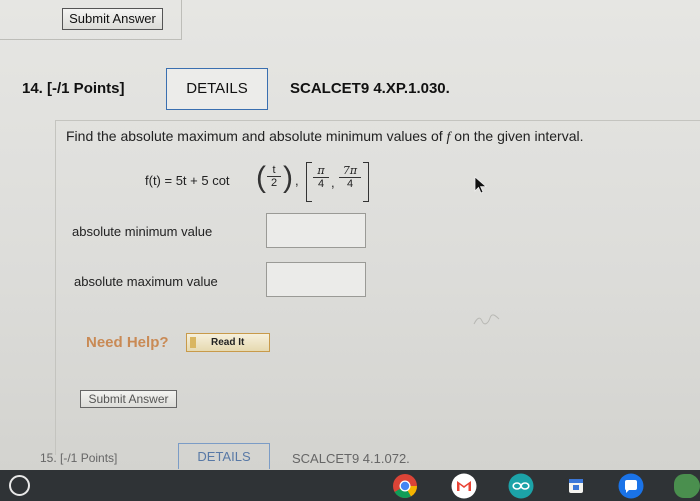 This screenshot has height=501, width=700. Describe the element at coordinates (350, 485) in the screenshot. I see `taskbar` at that location.